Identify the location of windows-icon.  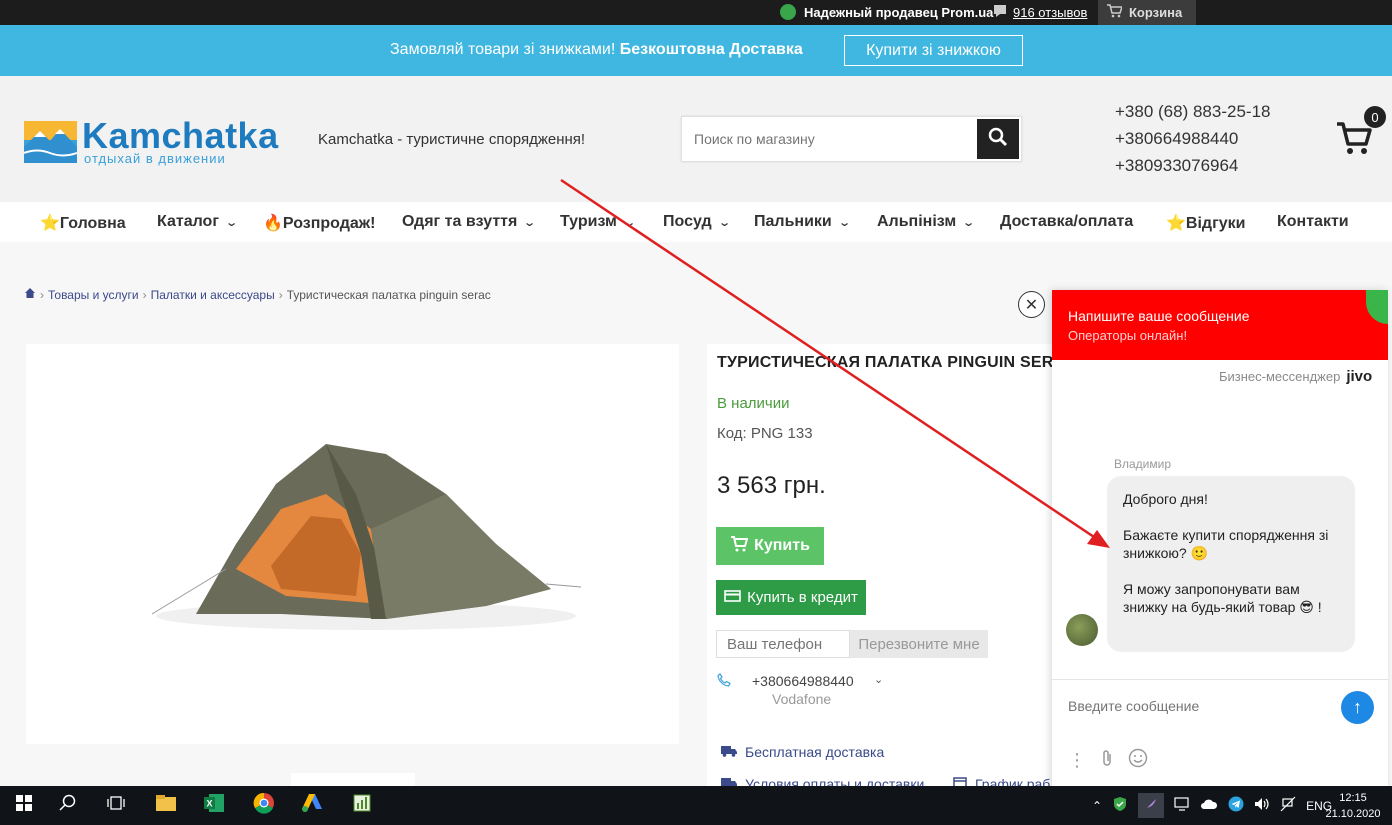
(24, 805).